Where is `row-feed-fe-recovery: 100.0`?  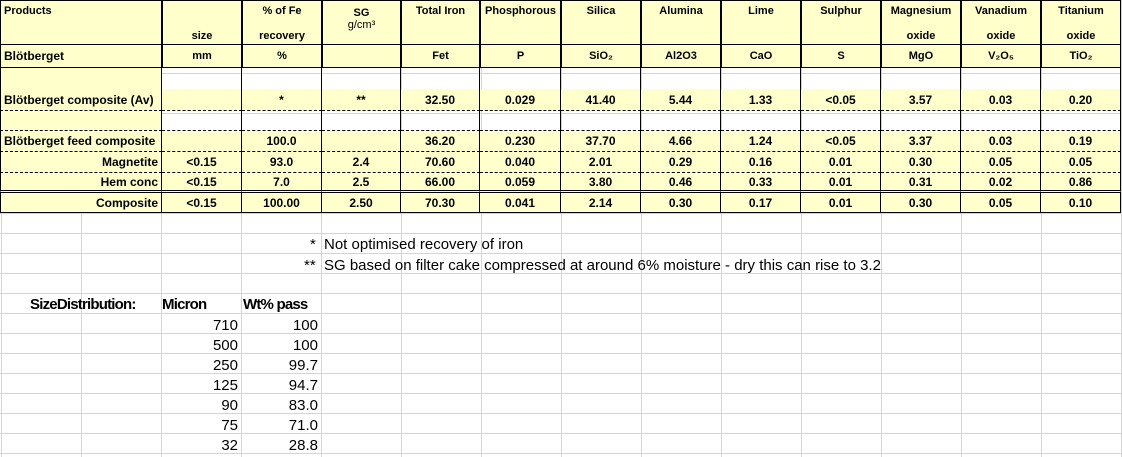 row-feed-fe-recovery: 100.0 is located at coordinates (282, 141).